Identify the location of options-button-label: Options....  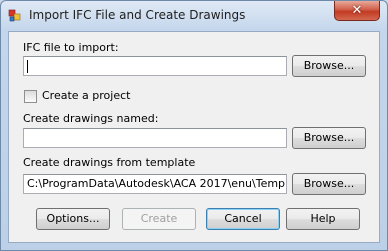
(73, 218).